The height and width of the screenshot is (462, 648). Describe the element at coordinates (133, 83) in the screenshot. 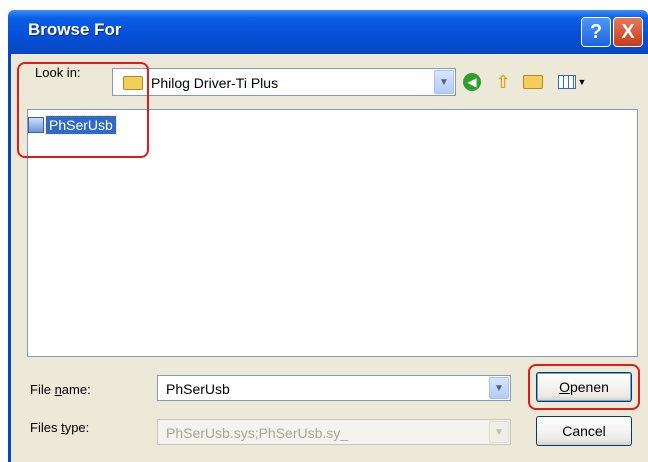

I see `folder-icon` at that location.